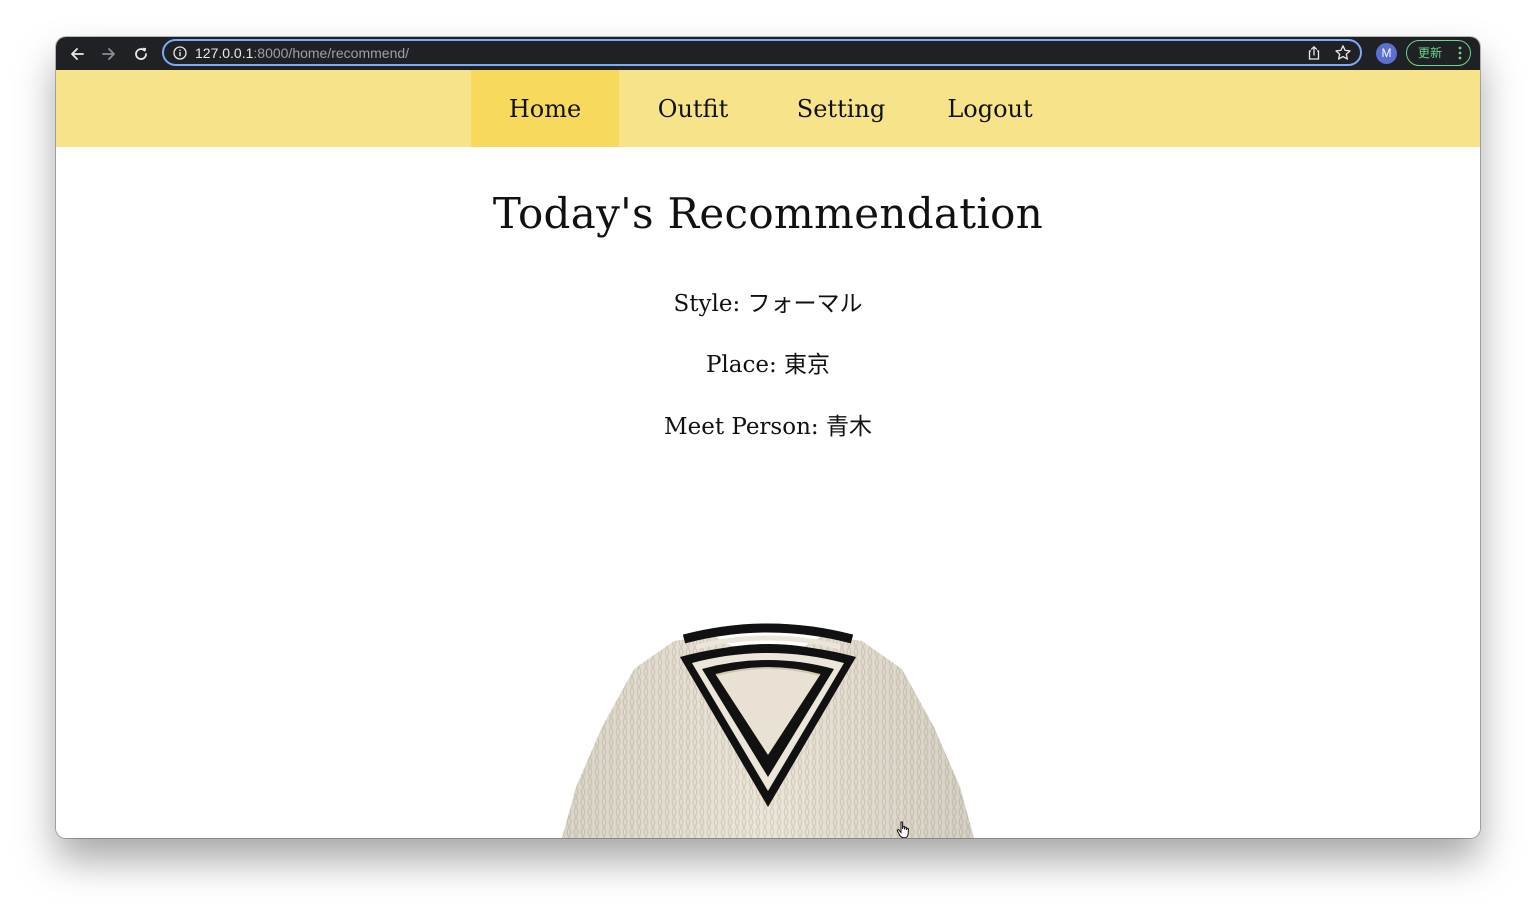 The height and width of the screenshot is (912, 1536). Describe the element at coordinates (224, 53) in the screenshot. I see `url-host: 127.0.0.1` at that location.